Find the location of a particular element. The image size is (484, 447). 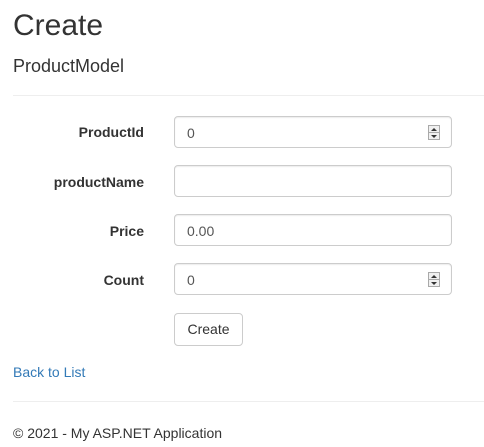

product-id-input: 0 is located at coordinates (313, 132).